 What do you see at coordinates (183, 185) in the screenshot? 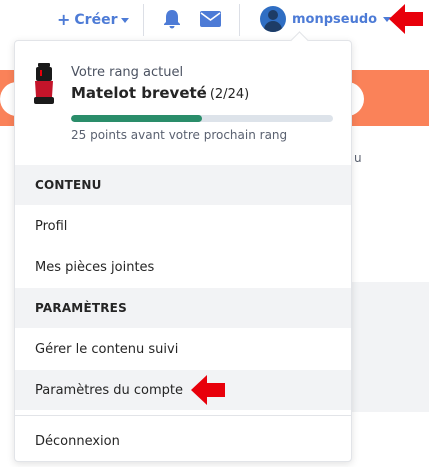
I see `section-header-content: CONTENU` at bounding box center [183, 185].